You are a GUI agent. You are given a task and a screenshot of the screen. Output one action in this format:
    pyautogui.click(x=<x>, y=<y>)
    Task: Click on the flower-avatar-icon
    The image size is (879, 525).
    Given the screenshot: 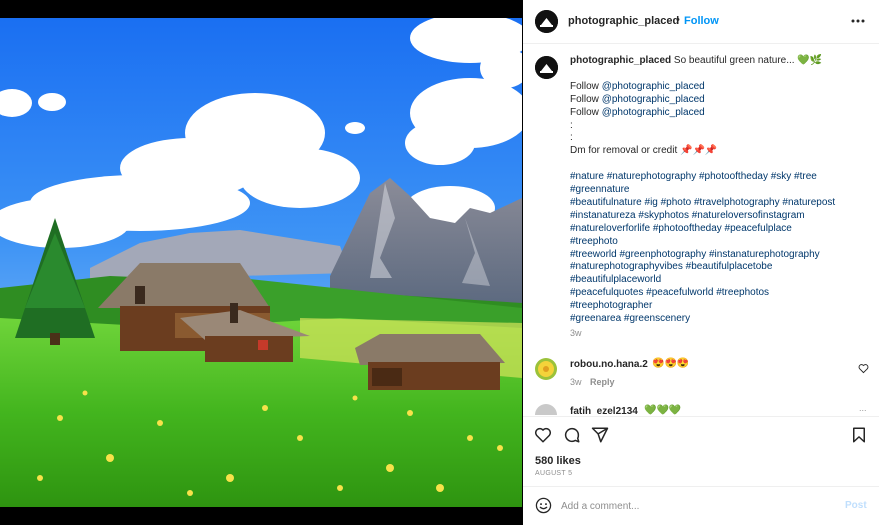 What is the action you would take?
    pyautogui.click(x=546, y=369)
    